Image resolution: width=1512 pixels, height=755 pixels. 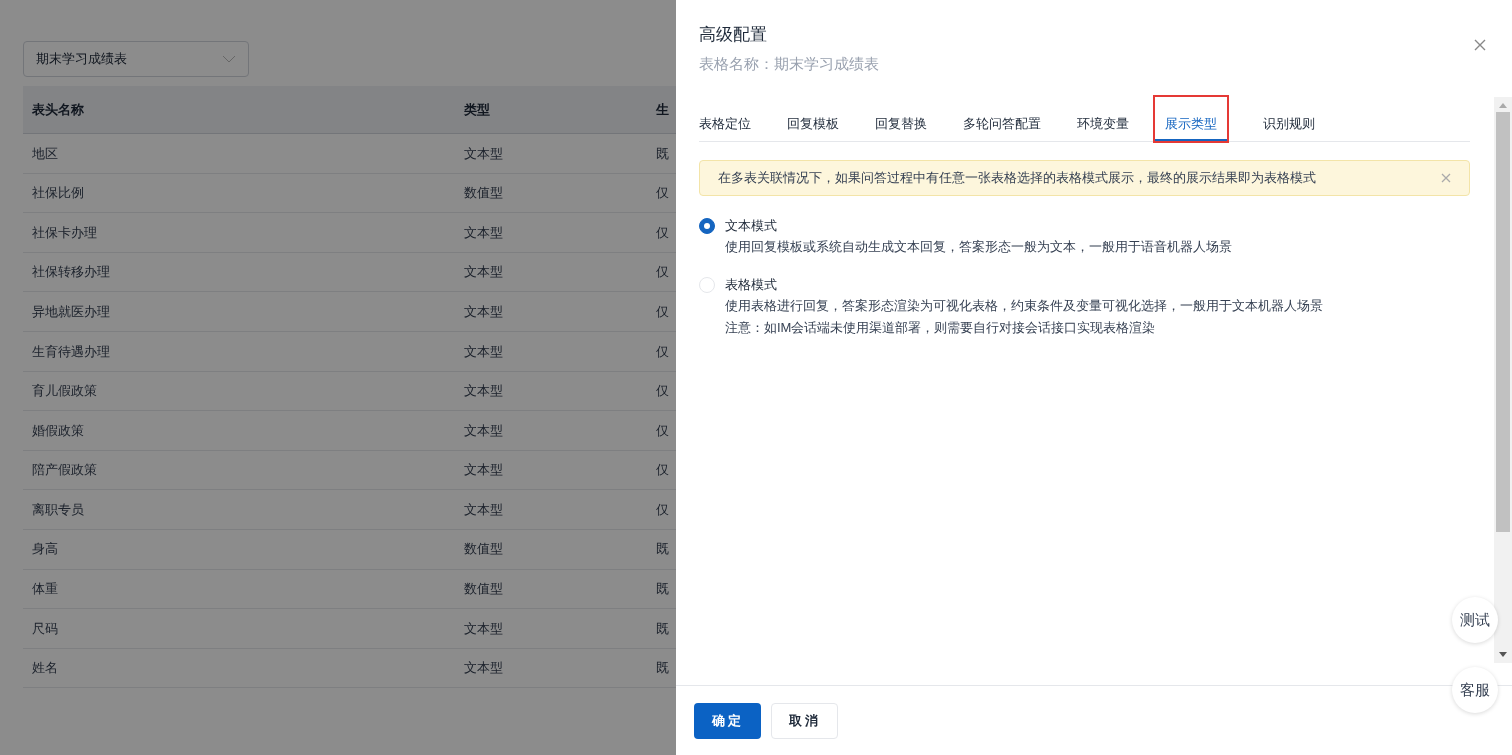 I want to click on column-header: 类型, so click(x=477, y=109).